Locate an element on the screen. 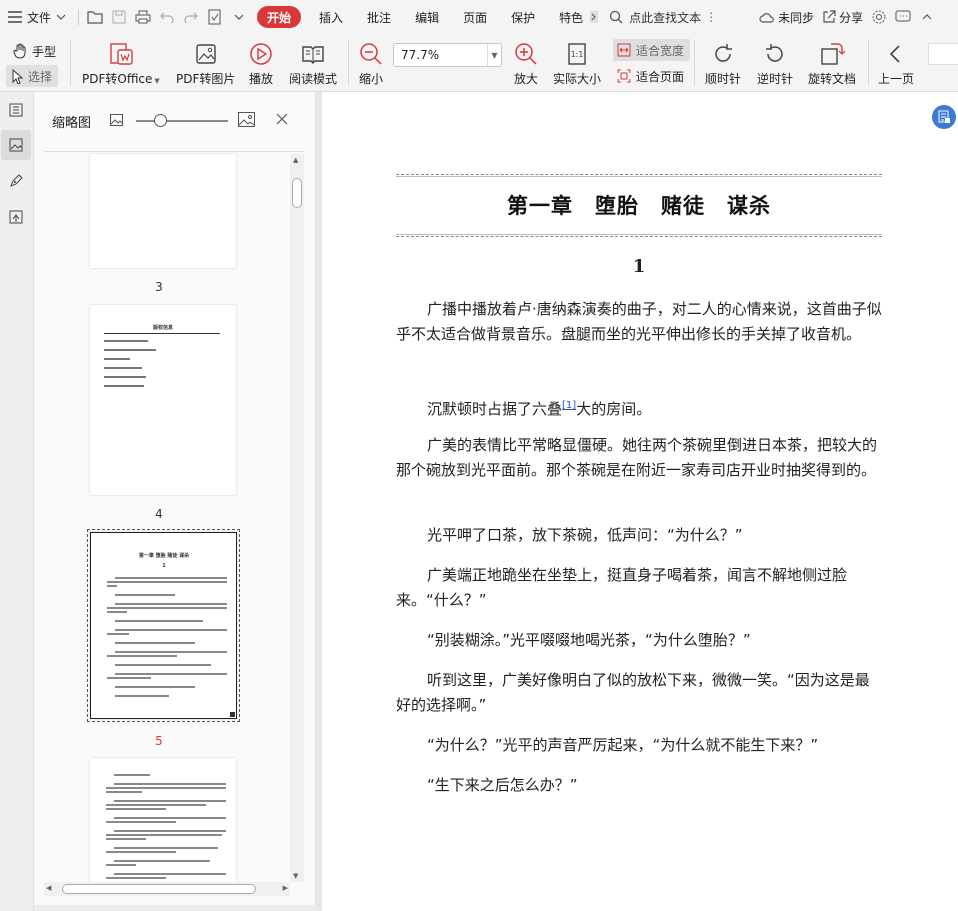 Image resolution: width=958 pixels, height=911 pixels. share-button: 分享 is located at coordinates (842, 17).